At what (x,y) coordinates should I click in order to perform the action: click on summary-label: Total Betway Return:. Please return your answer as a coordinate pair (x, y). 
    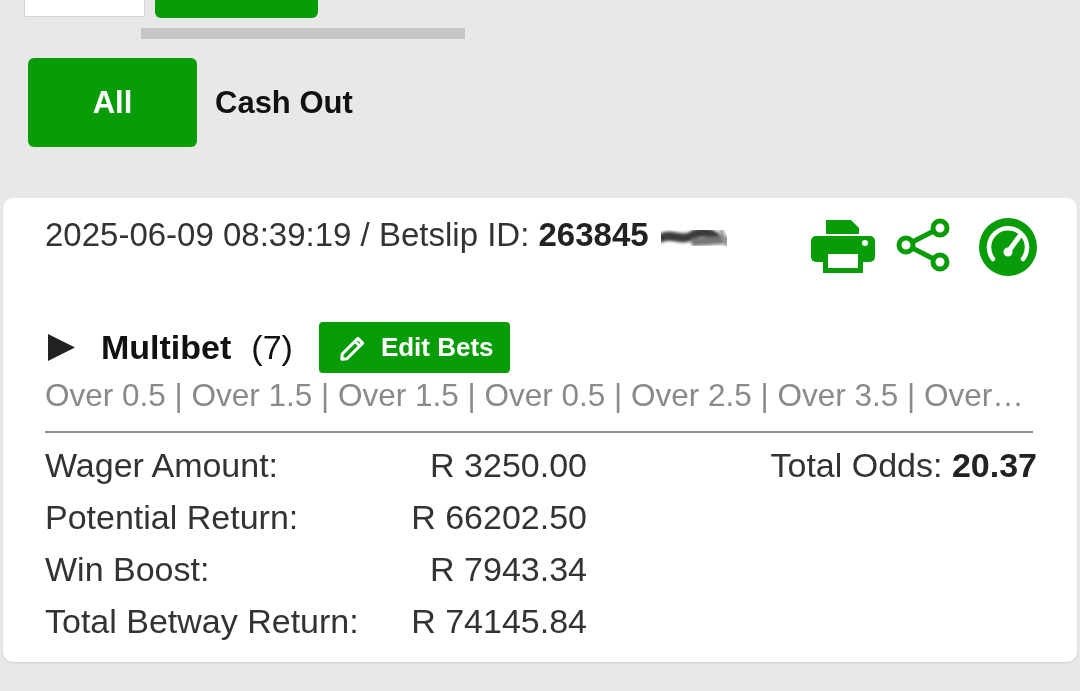
    Looking at the image, I should click on (202, 621).